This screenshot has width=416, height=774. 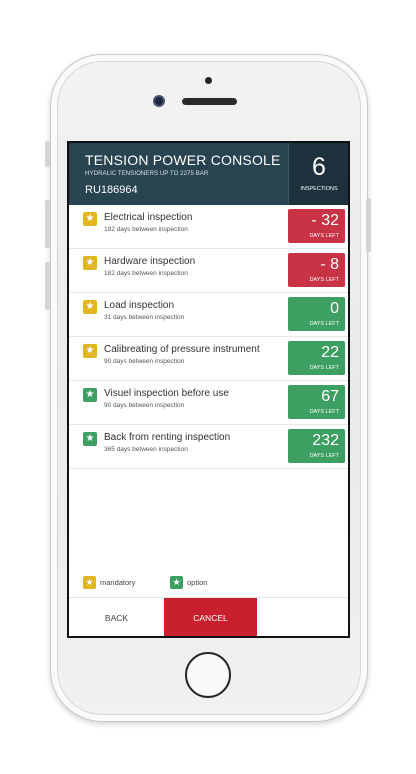 What do you see at coordinates (167, 437) in the screenshot?
I see `inspection-title: Back from renting inspection` at bounding box center [167, 437].